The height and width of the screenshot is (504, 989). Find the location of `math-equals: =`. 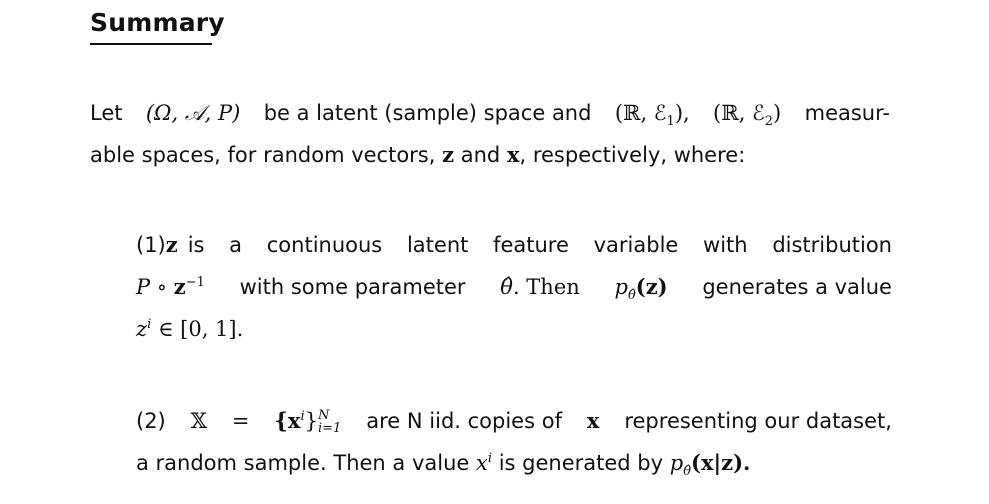

math-equals: = is located at coordinates (240, 421).